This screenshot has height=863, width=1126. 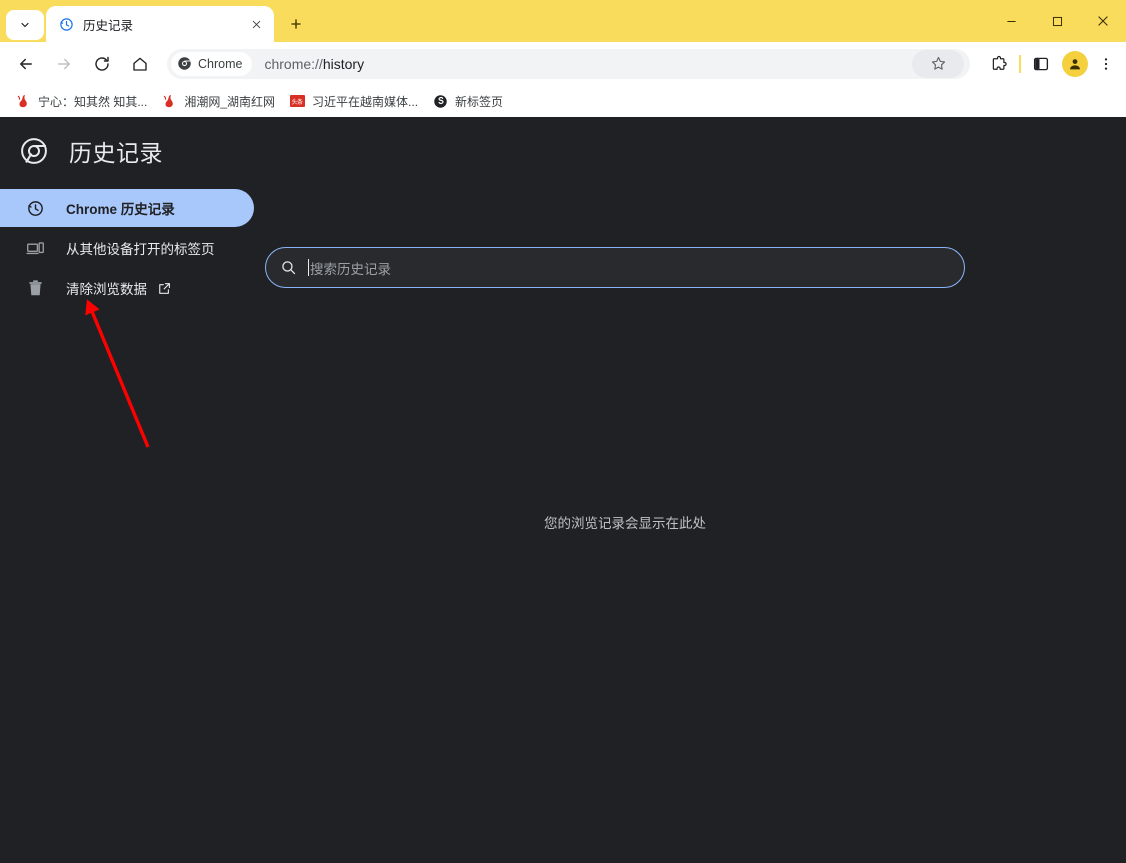 I want to click on address-bar-url: chrome://history, so click(x=588, y=64).